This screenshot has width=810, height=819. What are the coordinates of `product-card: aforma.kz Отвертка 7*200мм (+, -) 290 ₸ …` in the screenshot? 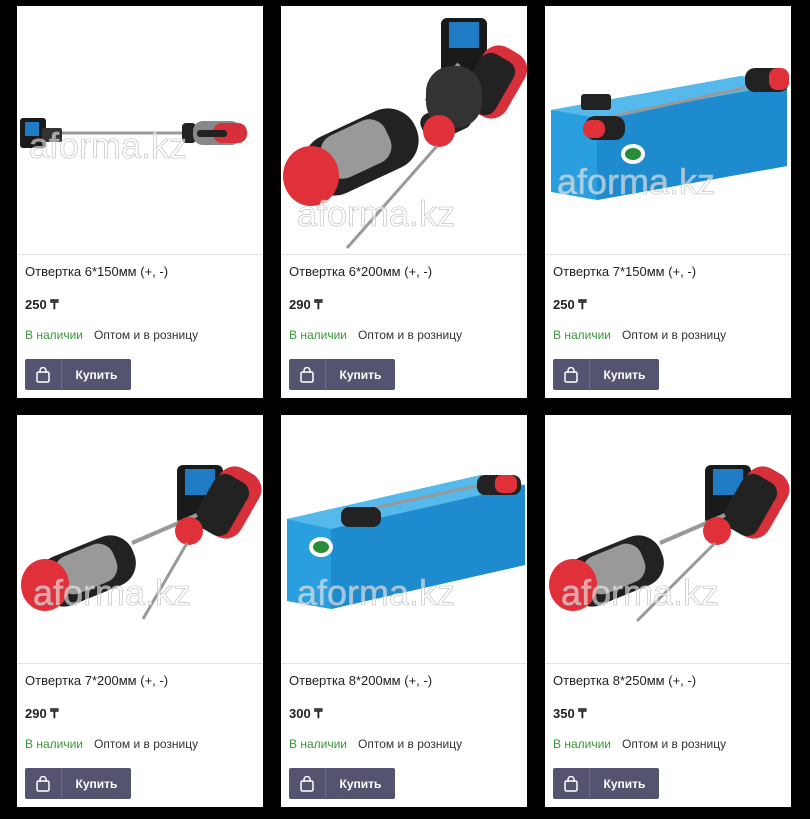 It's located at (140, 611).